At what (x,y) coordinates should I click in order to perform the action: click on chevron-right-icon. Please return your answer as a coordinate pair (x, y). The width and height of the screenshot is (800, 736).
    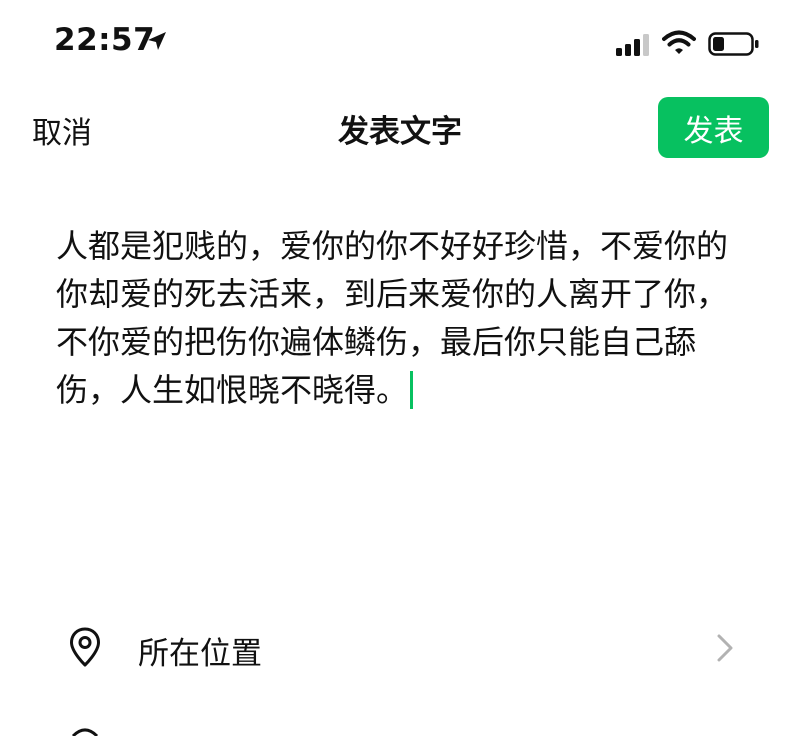
    Looking at the image, I should click on (725, 648).